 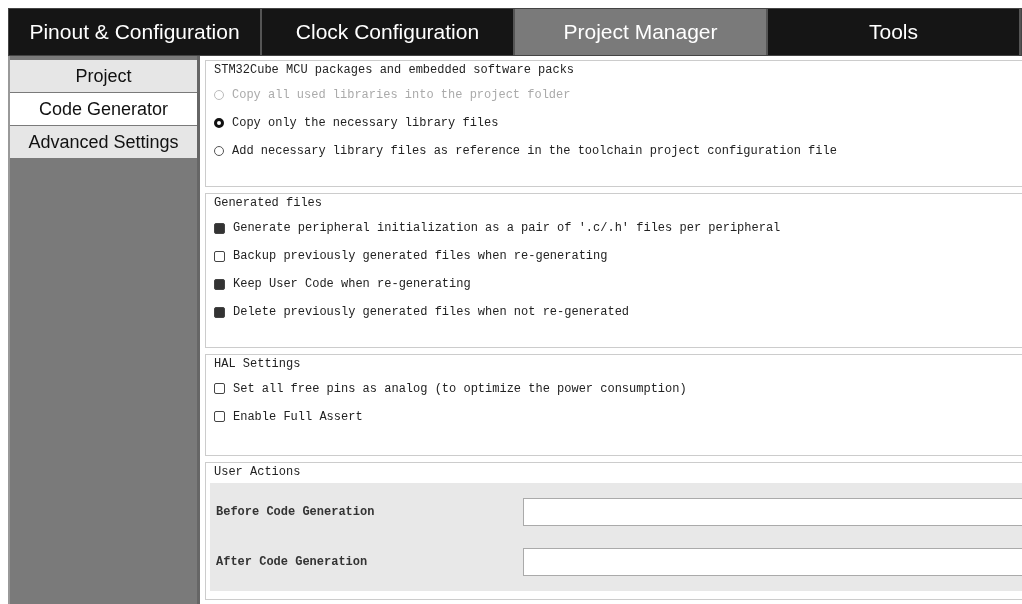 What do you see at coordinates (258, 363) in the screenshot?
I see `group-title: HAL Settings` at bounding box center [258, 363].